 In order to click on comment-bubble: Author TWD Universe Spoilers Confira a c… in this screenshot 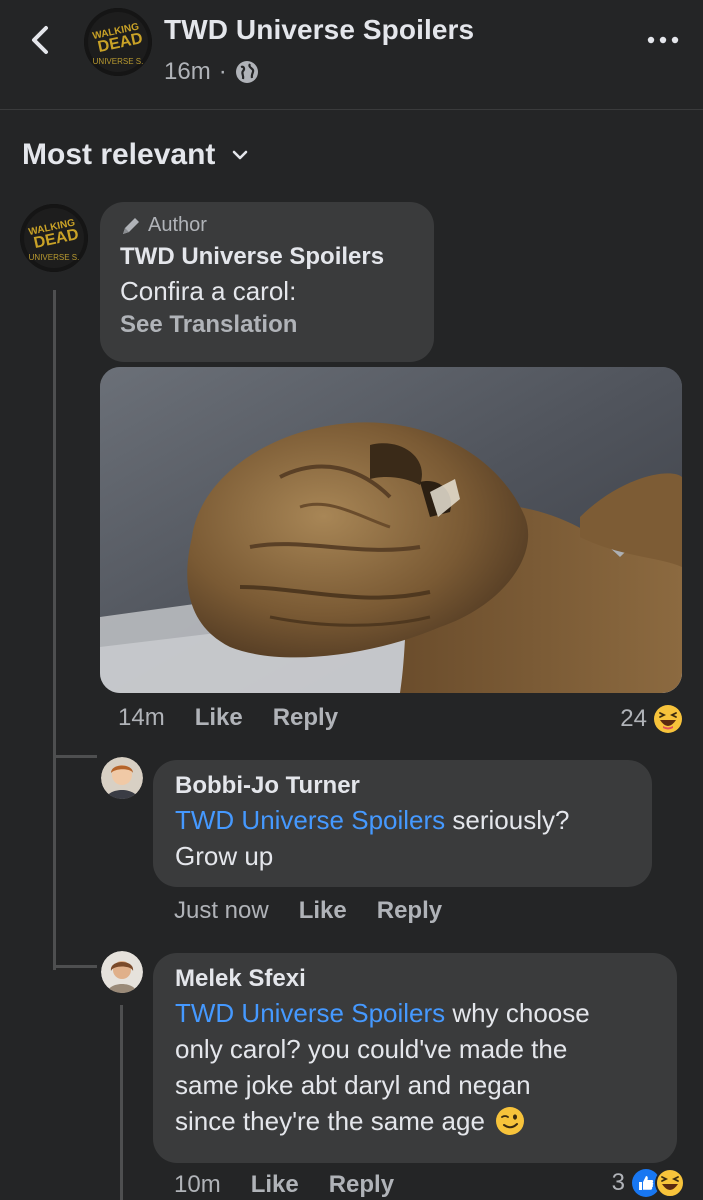, I will do `click(267, 282)`.